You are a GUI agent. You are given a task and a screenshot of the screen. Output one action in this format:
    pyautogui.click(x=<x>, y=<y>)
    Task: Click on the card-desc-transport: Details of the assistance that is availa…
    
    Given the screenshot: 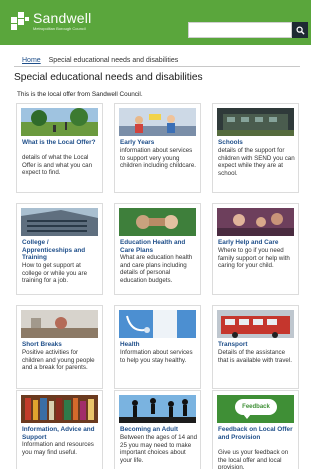 What is the action you would take?
    pyautogui.click(x=255, y=356)
    